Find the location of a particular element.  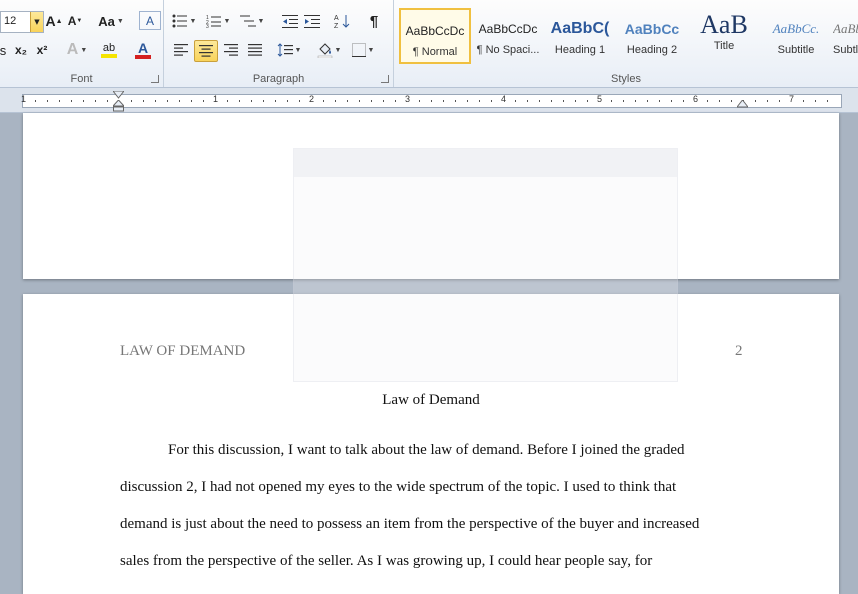

faded-overlay-titlebar is located at coordinates (485, 163).